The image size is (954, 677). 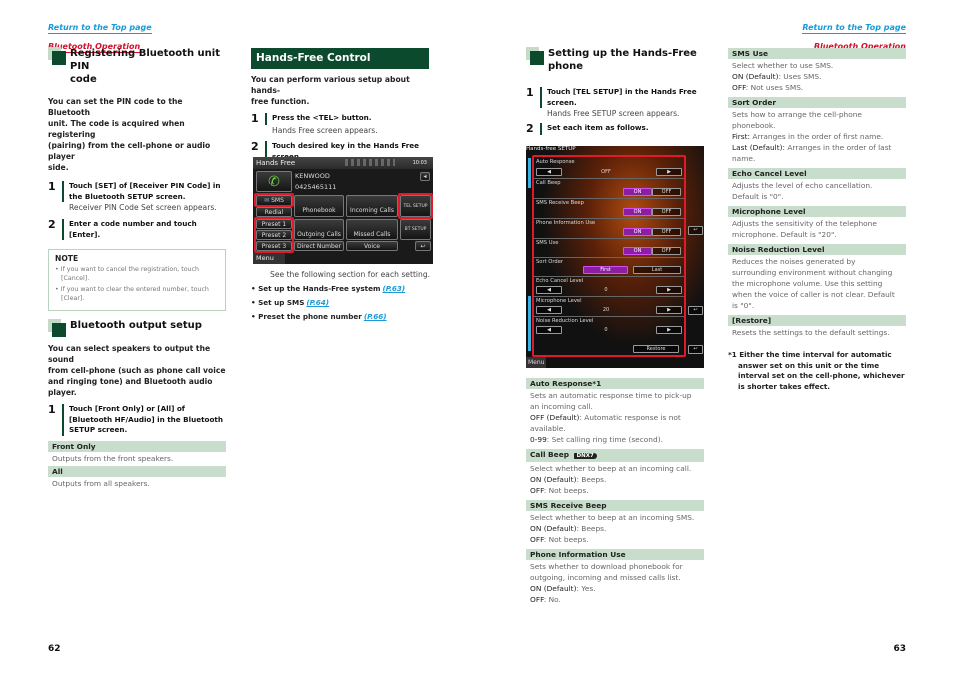 I want to click on direct-number-button: Direct Number, so click(x=319, y=246).